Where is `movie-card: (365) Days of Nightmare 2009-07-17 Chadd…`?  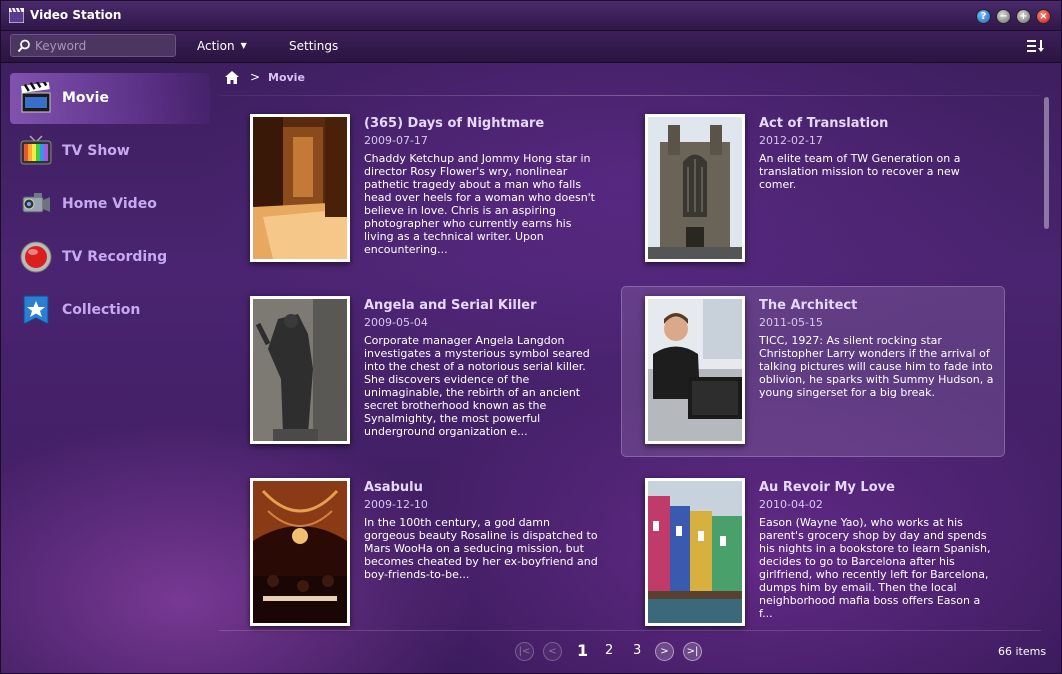
movie-card: (365) Days of Nightmare 2009-07-17 Chadd… is located at coordinates (433, 190).